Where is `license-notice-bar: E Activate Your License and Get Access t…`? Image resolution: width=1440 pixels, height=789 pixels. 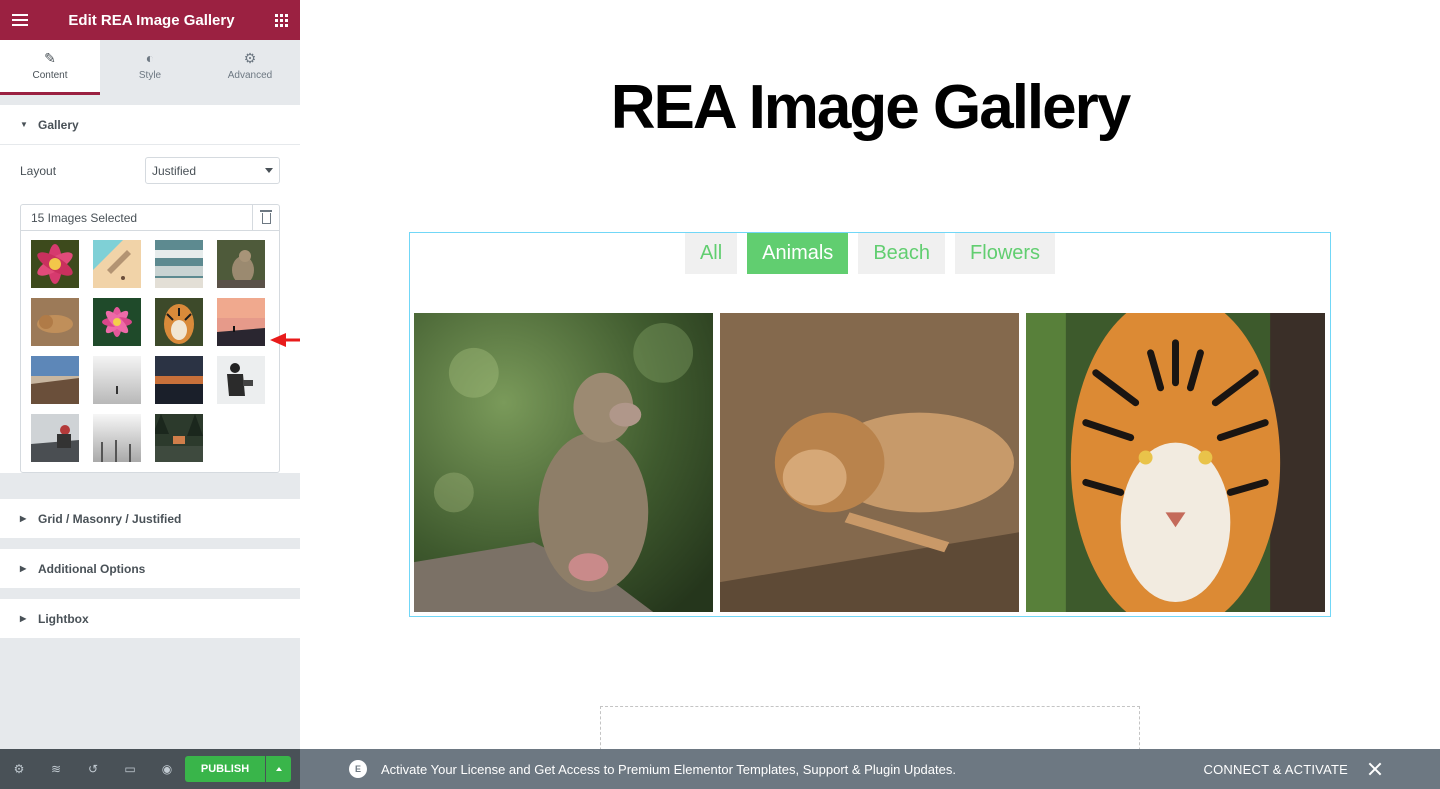 license-notice-bar: E Activate Your License and Get Access t… is located at coordinates (870, 769).